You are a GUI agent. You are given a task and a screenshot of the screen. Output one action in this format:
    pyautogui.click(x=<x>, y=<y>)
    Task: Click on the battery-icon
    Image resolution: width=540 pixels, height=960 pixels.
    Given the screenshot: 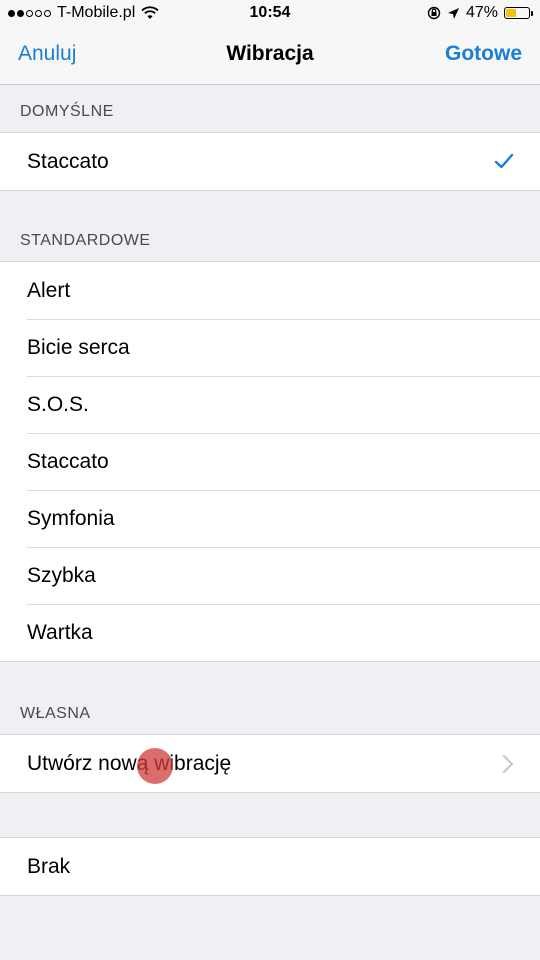 What is the action you would take?
    pyautogui.click(x=518, y=13)
    